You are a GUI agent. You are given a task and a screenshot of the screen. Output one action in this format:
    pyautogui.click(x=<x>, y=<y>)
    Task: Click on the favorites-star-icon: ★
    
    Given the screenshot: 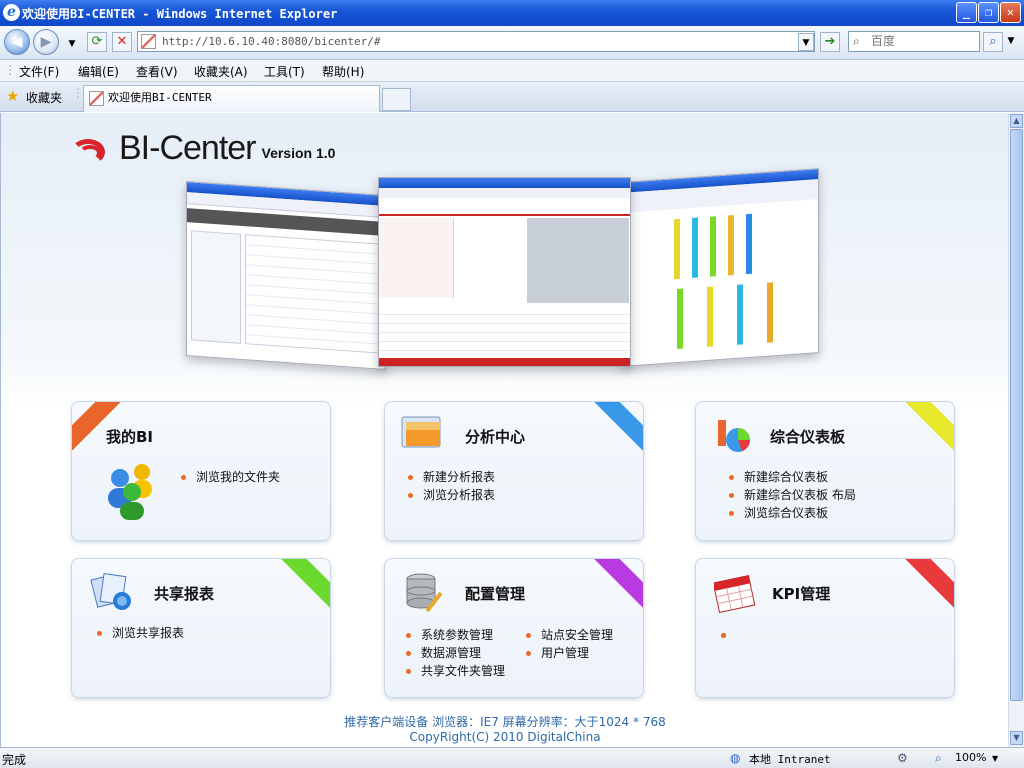 What is the action you would take?
    pyautogui.click(x=13, y=96)
    